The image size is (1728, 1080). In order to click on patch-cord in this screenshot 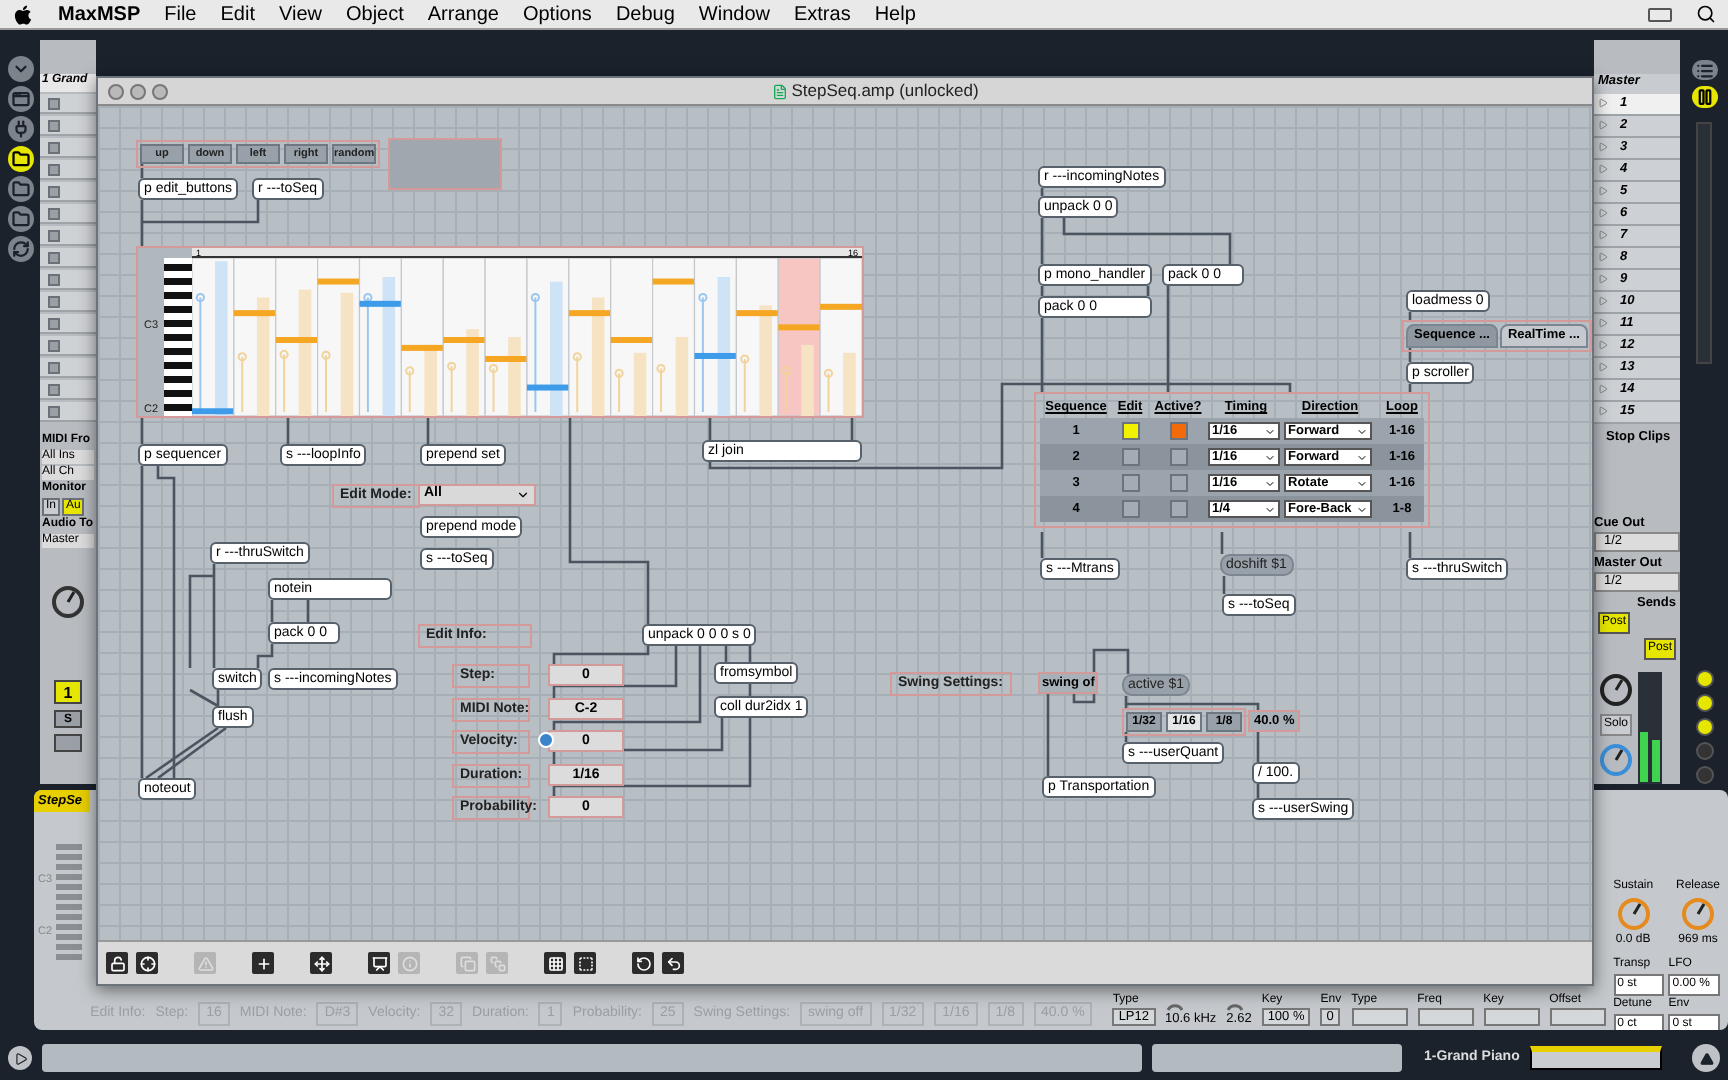, I will do `click(265, 656)`.